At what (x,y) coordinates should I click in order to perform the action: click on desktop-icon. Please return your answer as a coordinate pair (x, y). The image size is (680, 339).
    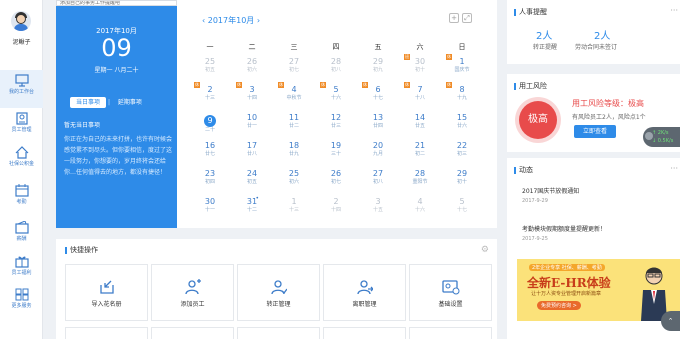
    Looking at the image, I should click on (21, 80).